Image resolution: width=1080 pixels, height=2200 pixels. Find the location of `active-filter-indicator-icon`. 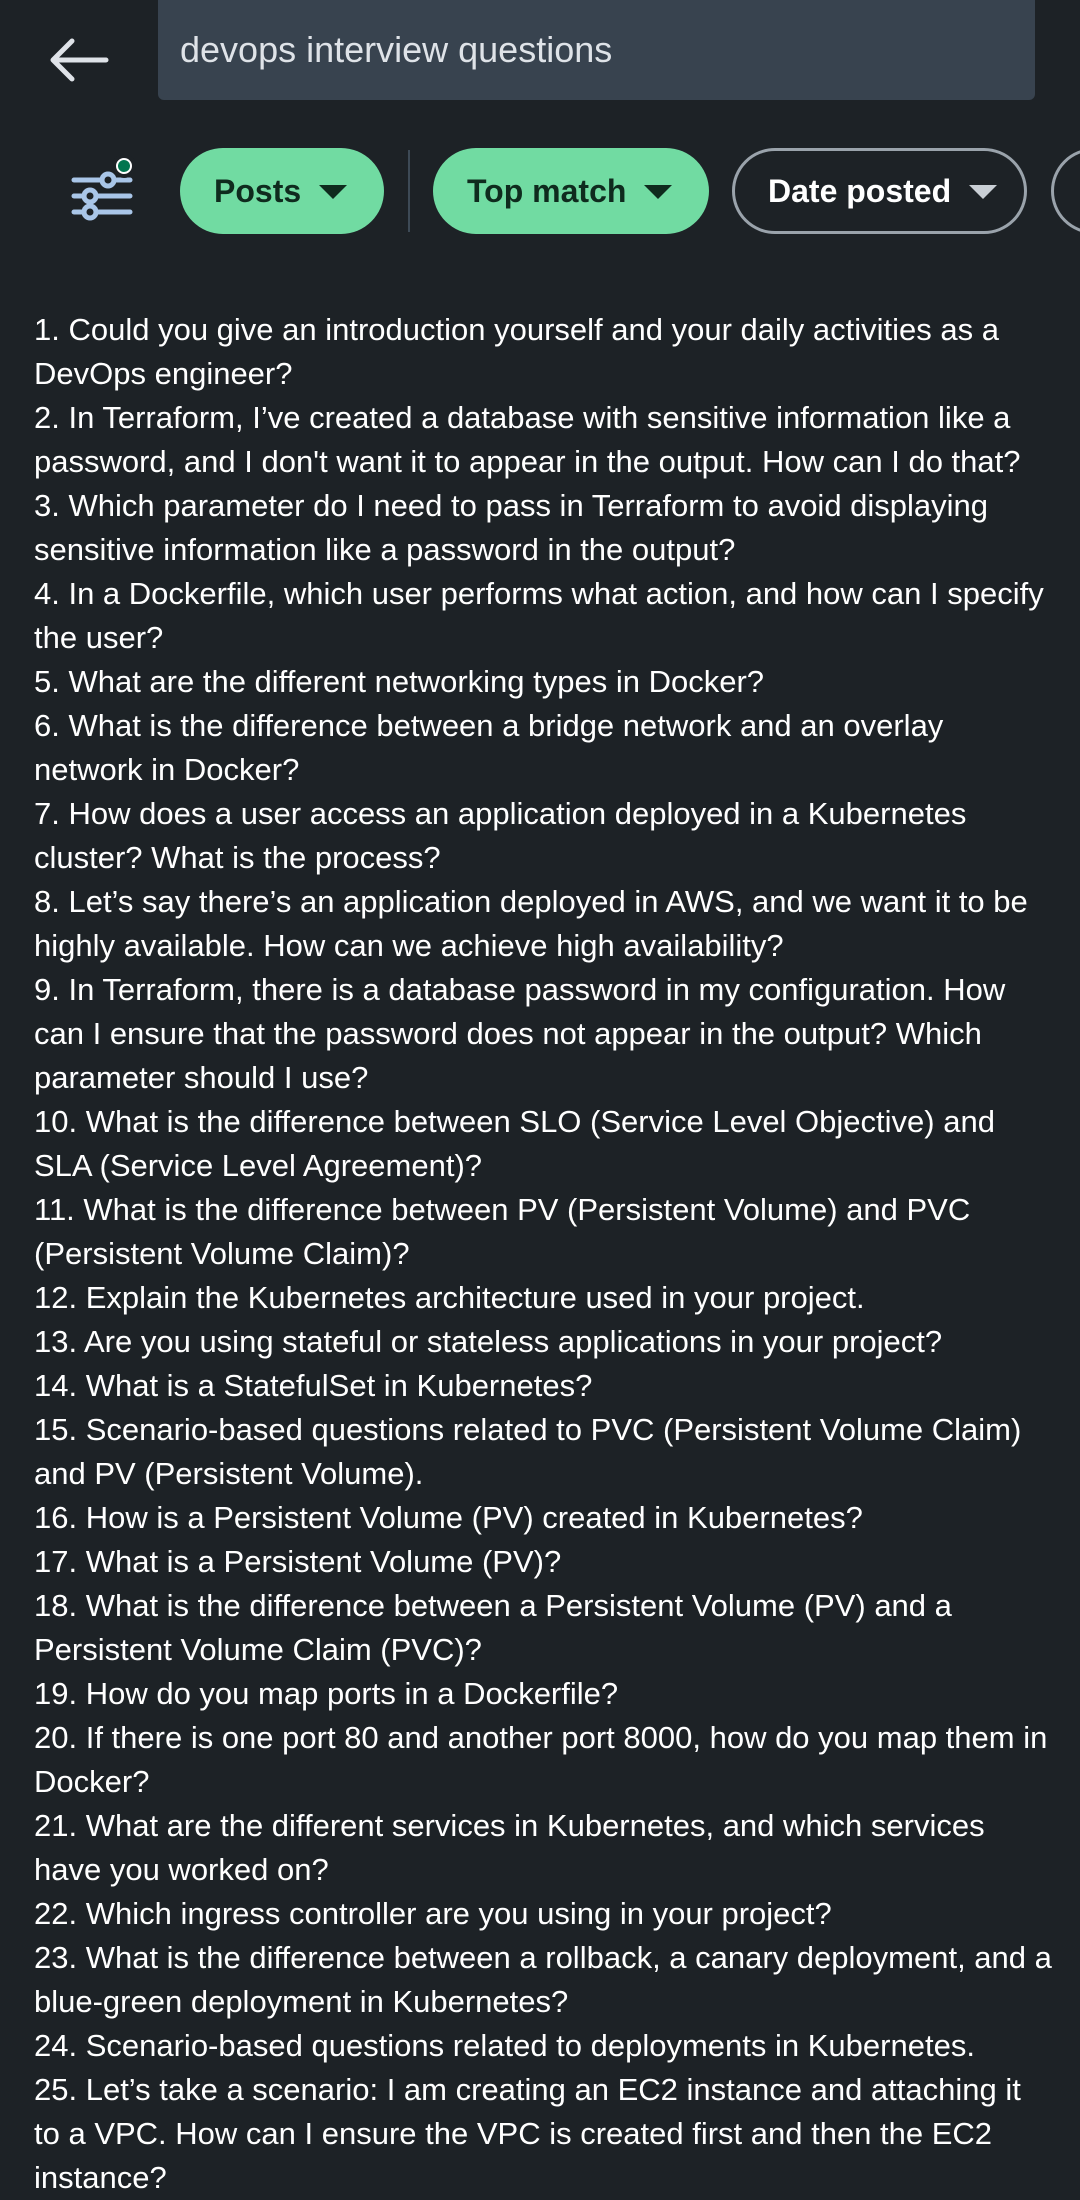

active-filter-indicator-icon is located at coordinates (124, 166).